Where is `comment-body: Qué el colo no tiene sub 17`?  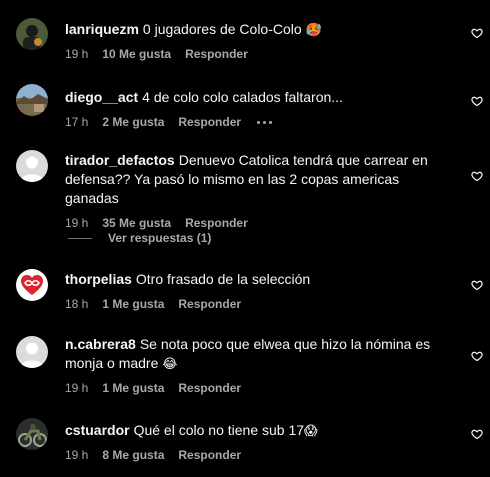
comment-body: Qué el colo no tiene sub 17 is located at coordinates (219, 430).